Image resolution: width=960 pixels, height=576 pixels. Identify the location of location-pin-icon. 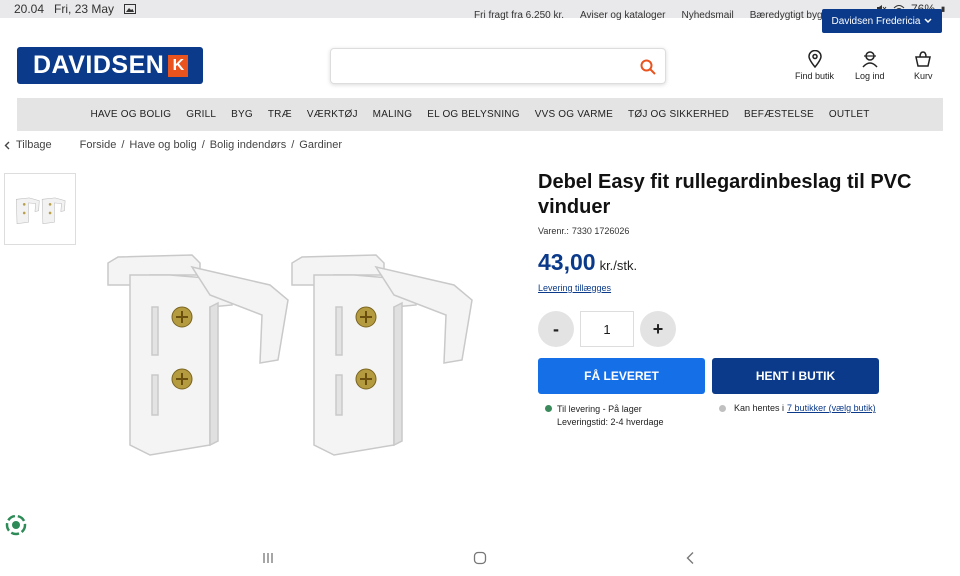
(814, 59).